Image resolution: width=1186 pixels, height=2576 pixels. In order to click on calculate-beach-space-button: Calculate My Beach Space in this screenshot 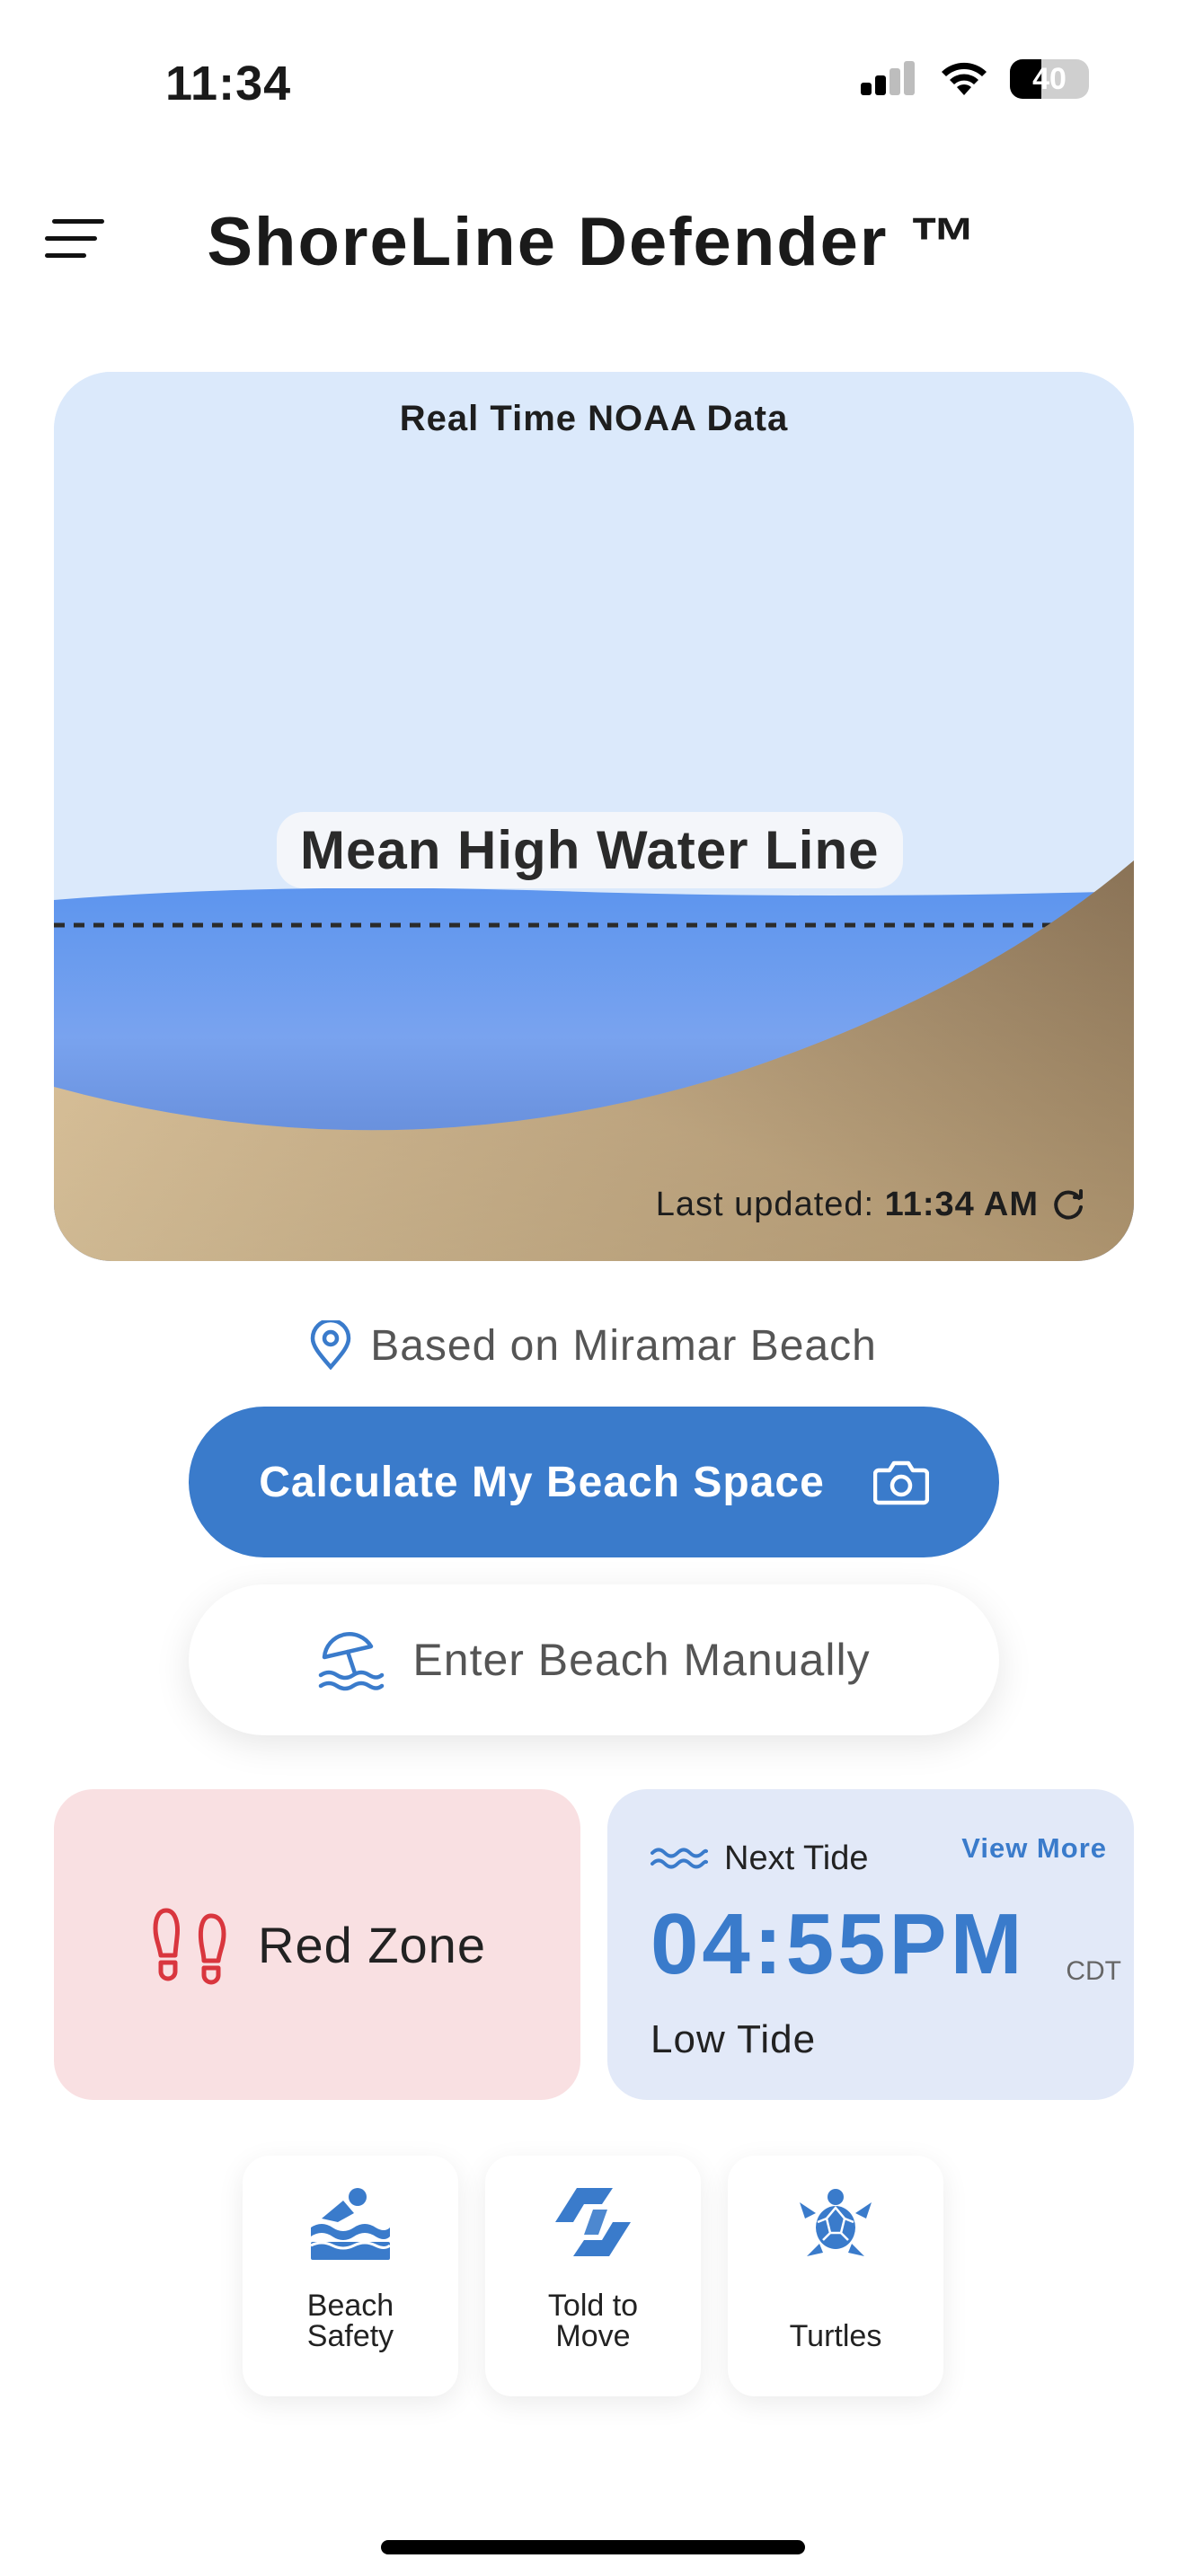, I will do `click(594, 1482)`.